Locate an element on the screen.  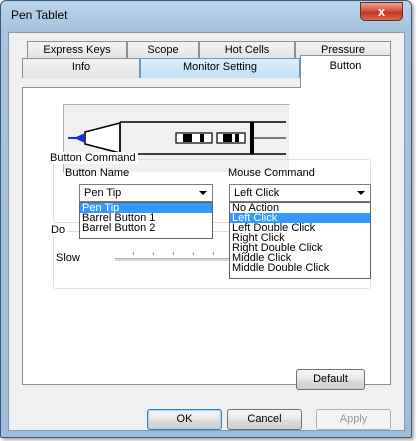
cancel-button: Cancel is located at coordinates (264, 419).